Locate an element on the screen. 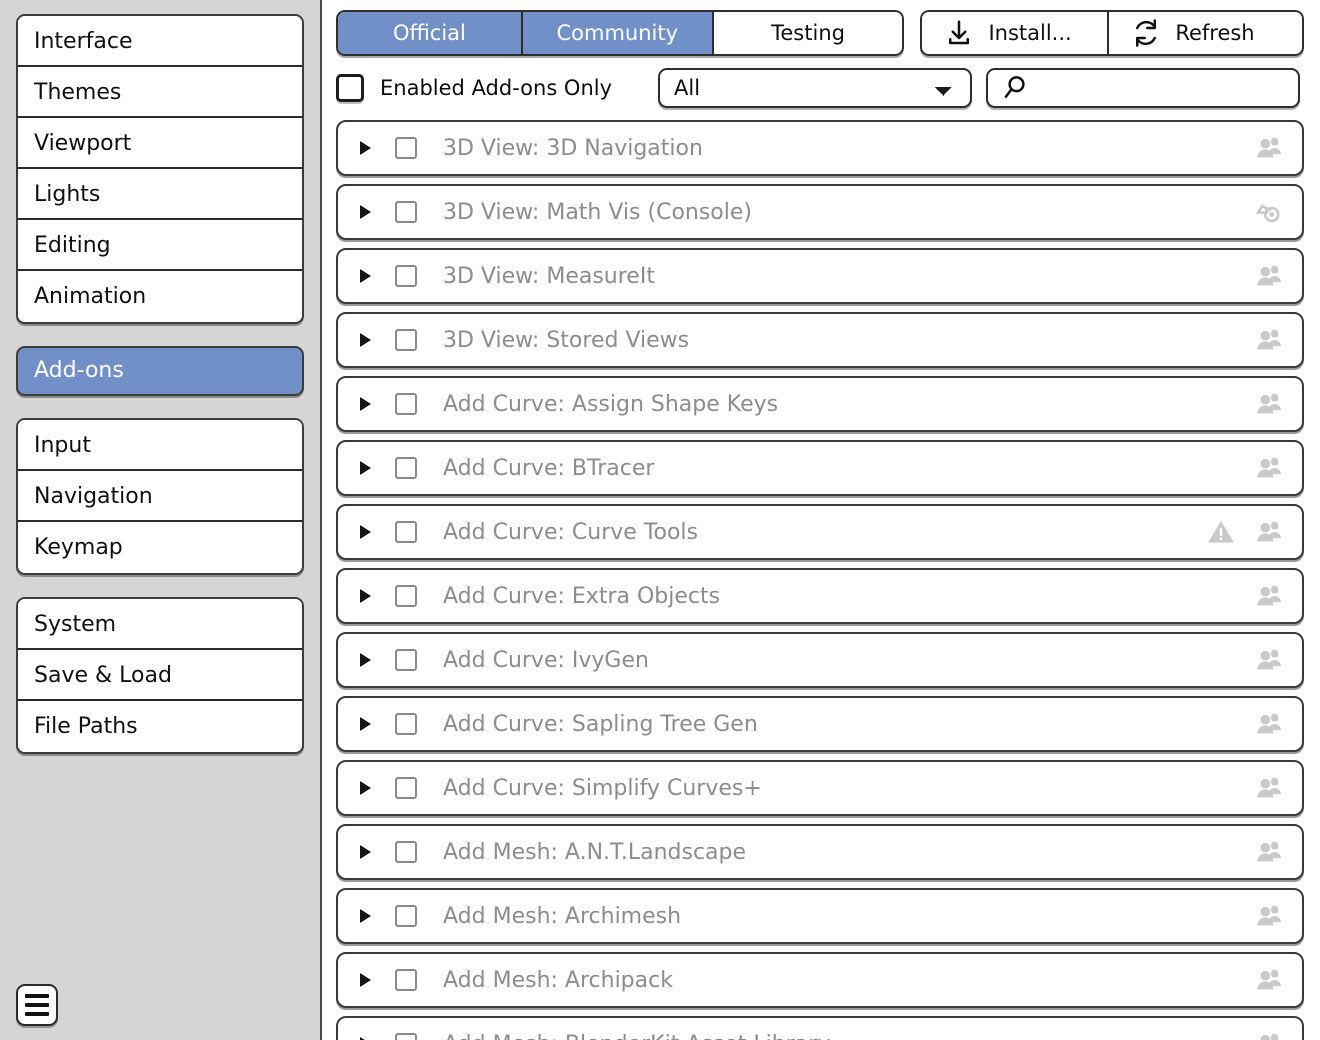 This screenshot has width=1320, height=1040. warning-icon is located at coordinates (1221, 532).